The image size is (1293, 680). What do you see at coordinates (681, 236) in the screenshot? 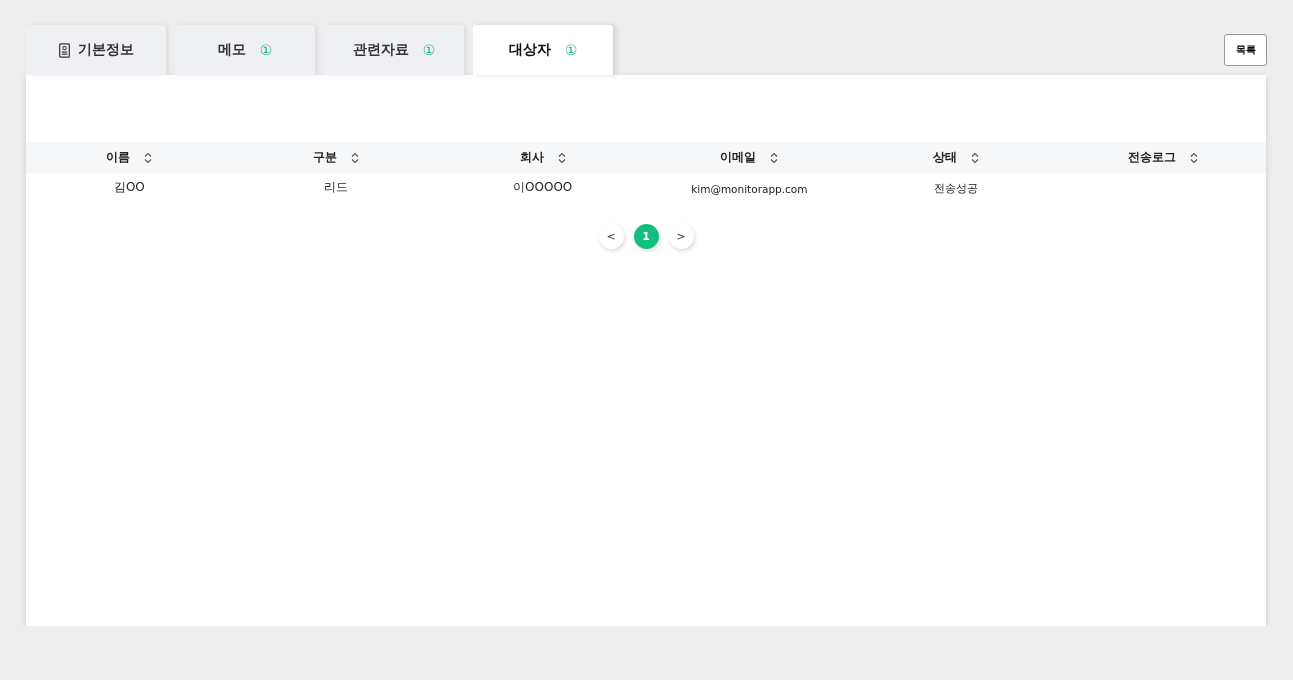
I see `next-page-button: >` at bounding box center [681, 236].